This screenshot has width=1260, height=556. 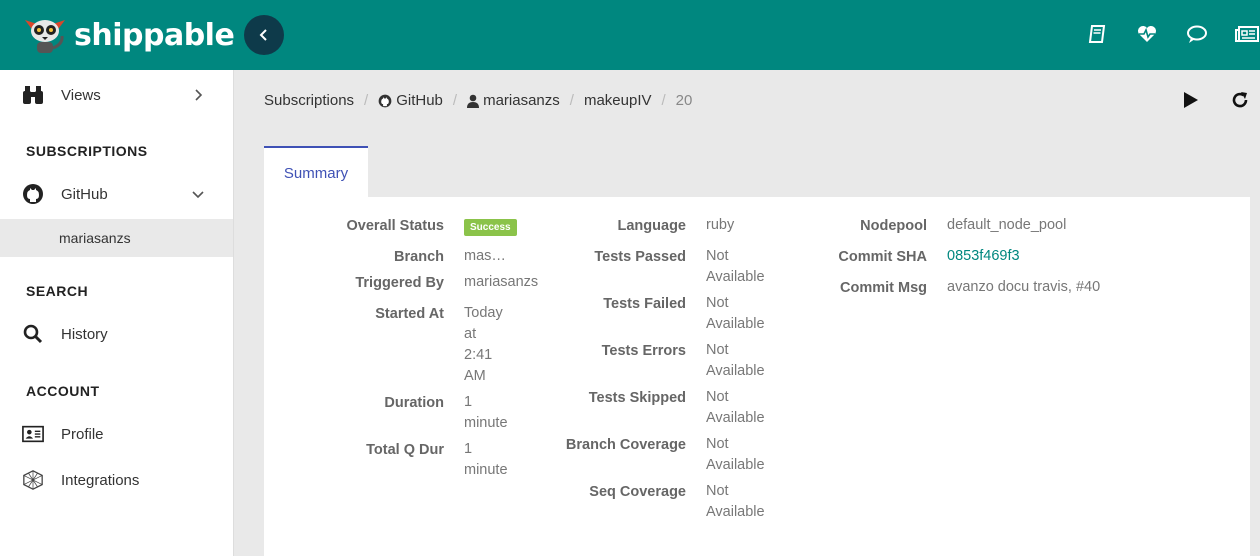 I want to click on refresh-button, so click(x=1240, y=100).